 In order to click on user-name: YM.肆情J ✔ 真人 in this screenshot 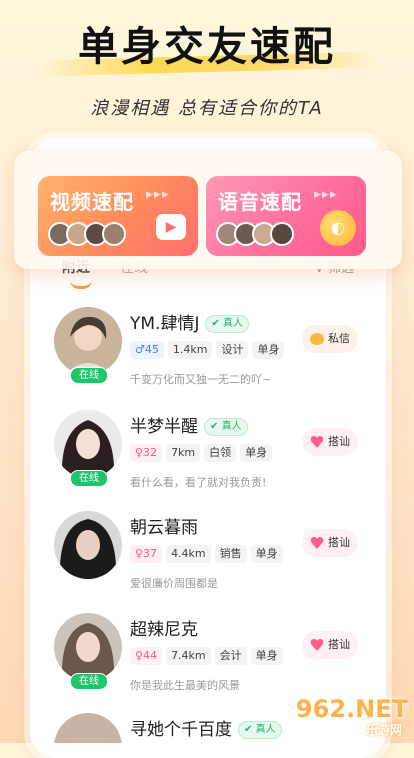, I will do `click(190, 321)`.